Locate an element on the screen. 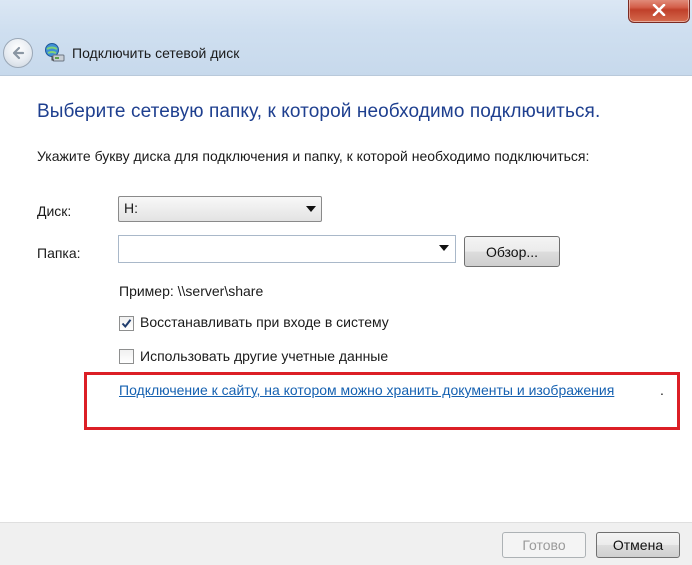  drive-select: H: is located at coordinates (220, 209).